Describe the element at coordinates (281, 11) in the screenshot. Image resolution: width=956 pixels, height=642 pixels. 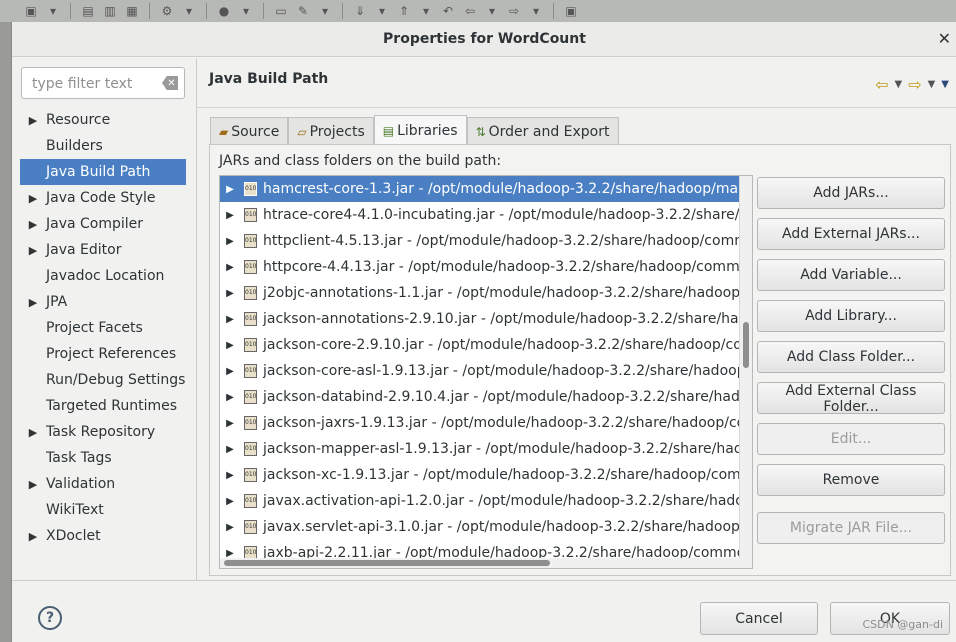
I see `open-folder-icon: ▭` at that location.